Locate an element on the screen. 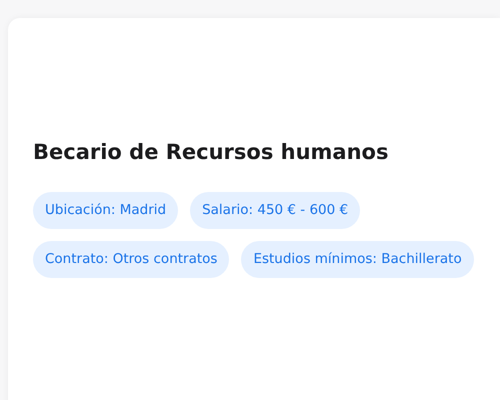 The width and height of the screenshot is (500, 400). info-tag: Estudios mínimos: Bachillerato is located at coordinates (357, 259).